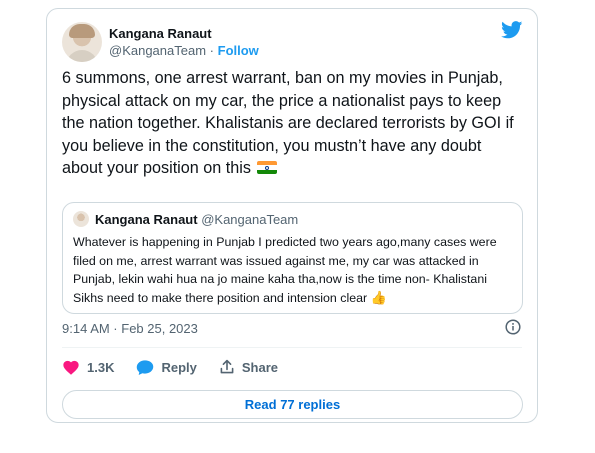 Image resolution: width=595 pixels, height=453 pixels. I want to click on twitter-bird-icon, so click(512, 30).